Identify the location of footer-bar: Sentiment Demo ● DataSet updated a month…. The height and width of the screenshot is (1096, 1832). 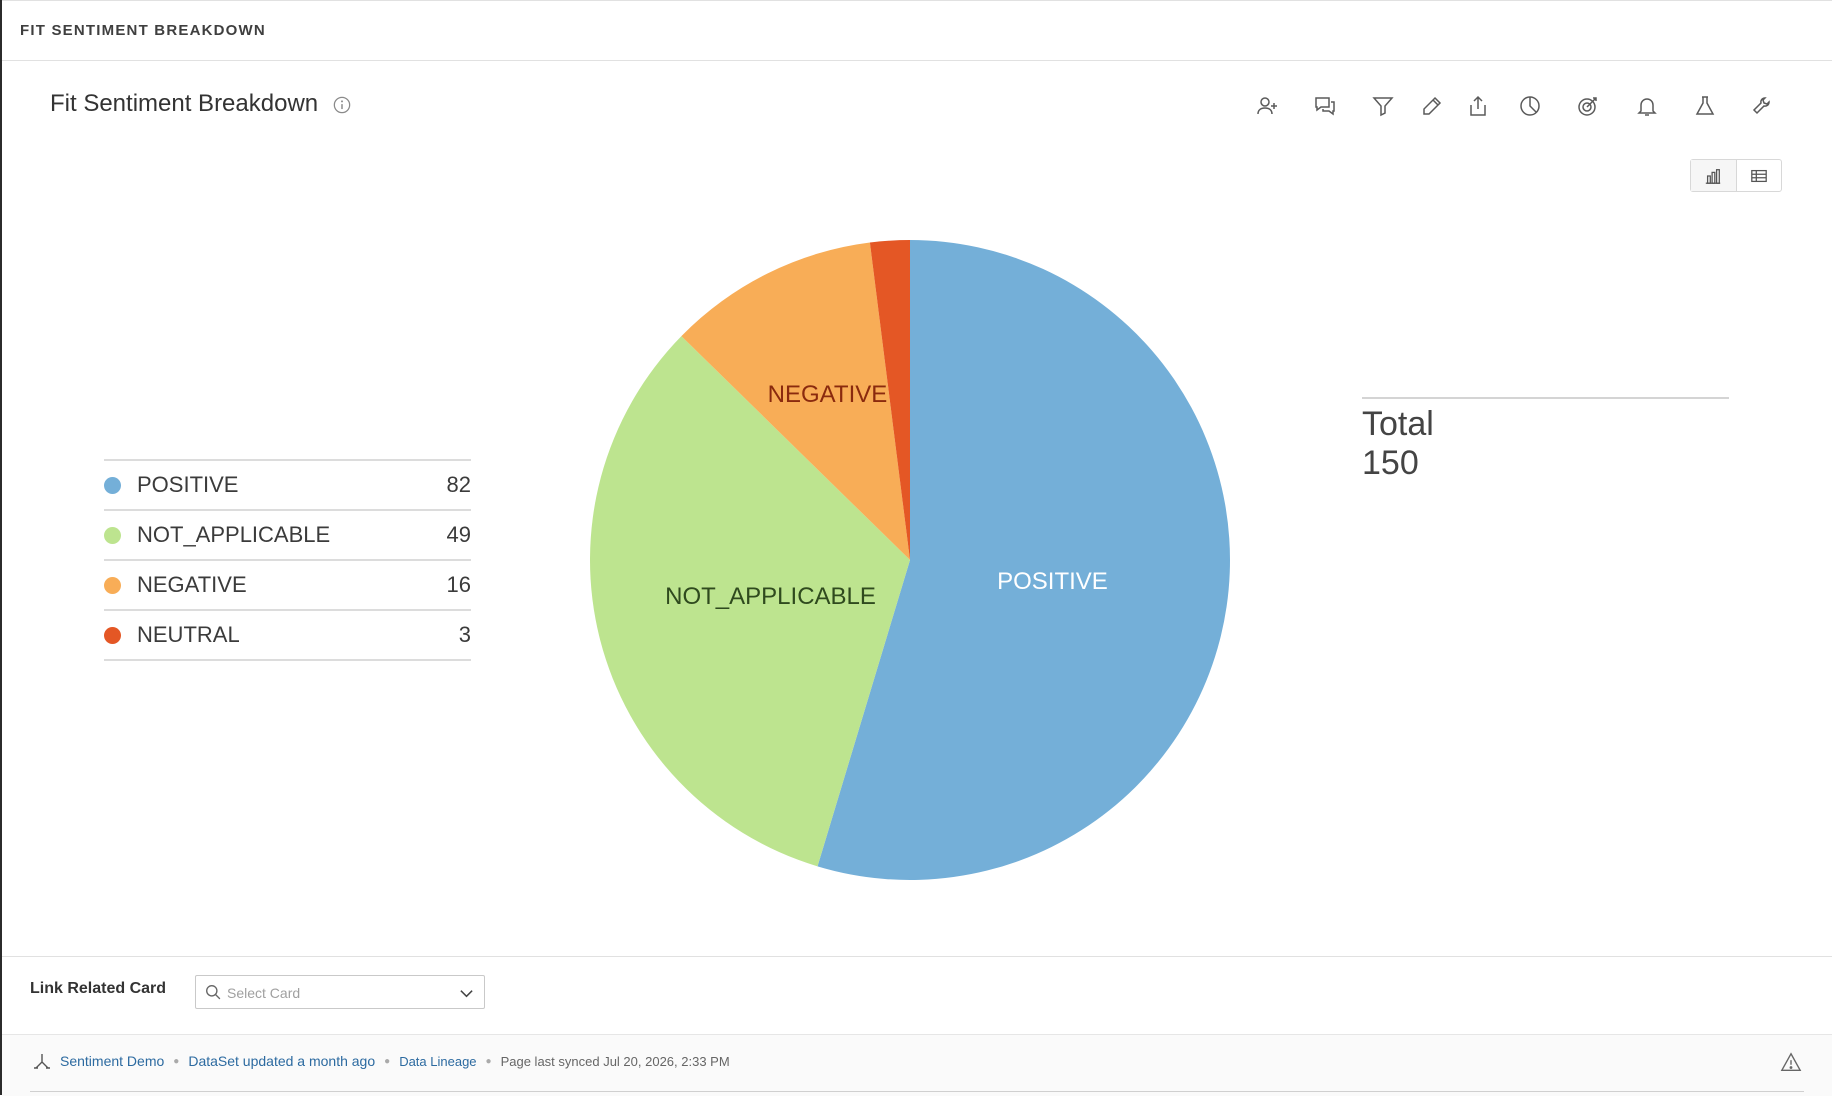
(917, 1065).